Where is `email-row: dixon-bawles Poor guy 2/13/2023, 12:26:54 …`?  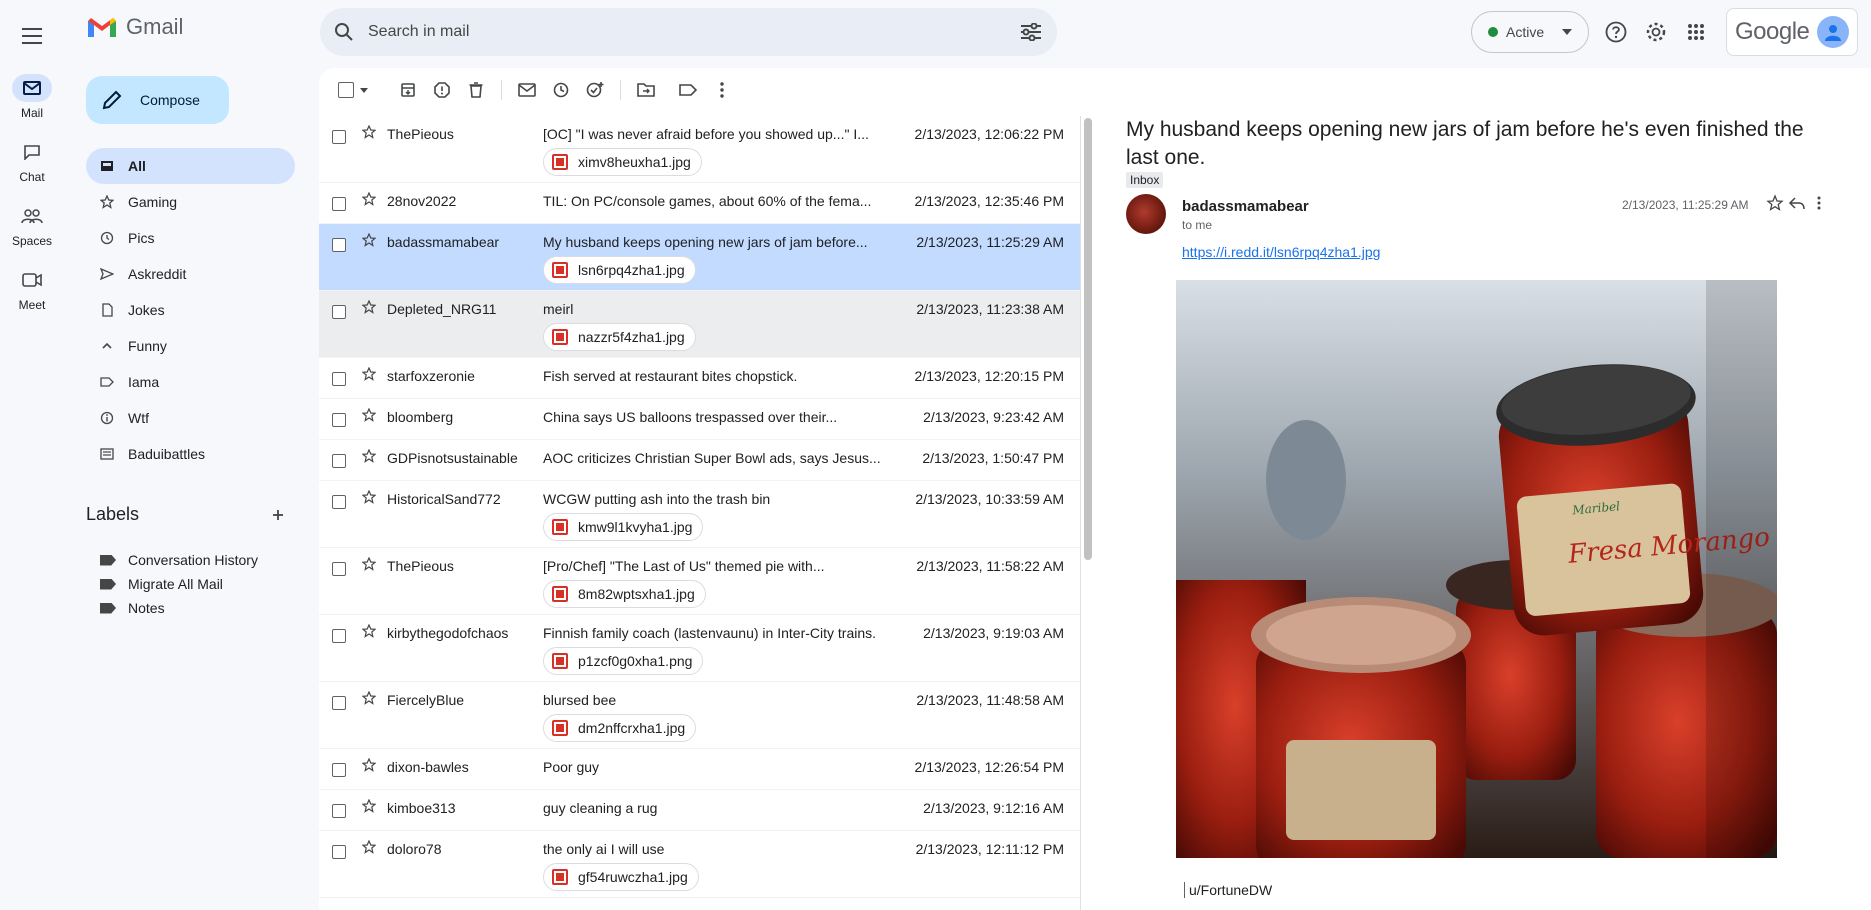 email-row: dixon-bawles Poor guy 2/13/2023, 12:26:54 … is located at coordinates (699, 769).